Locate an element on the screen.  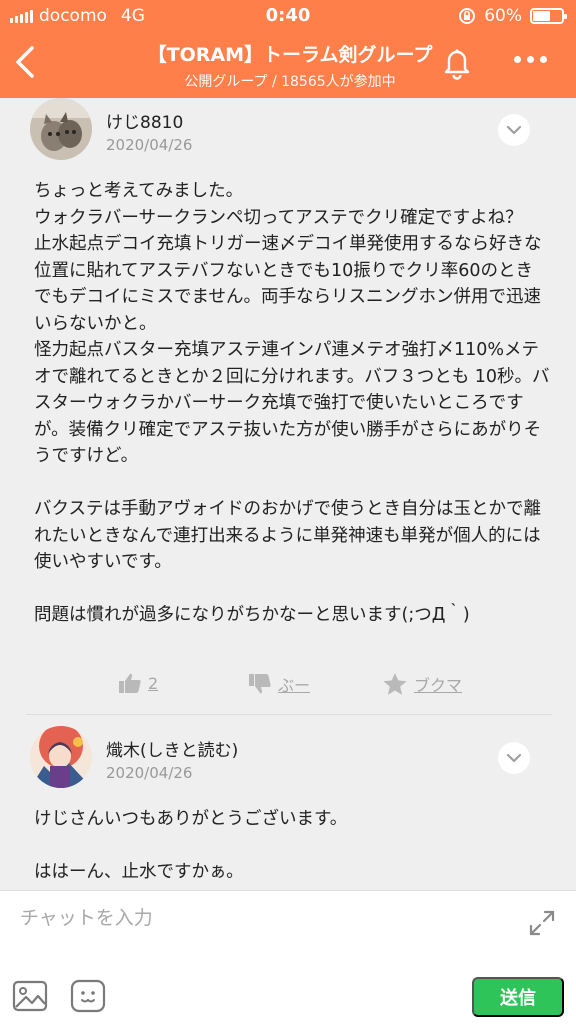
status-bar: docomo 4G 0:40 60% is located at coordinates (288, 16).